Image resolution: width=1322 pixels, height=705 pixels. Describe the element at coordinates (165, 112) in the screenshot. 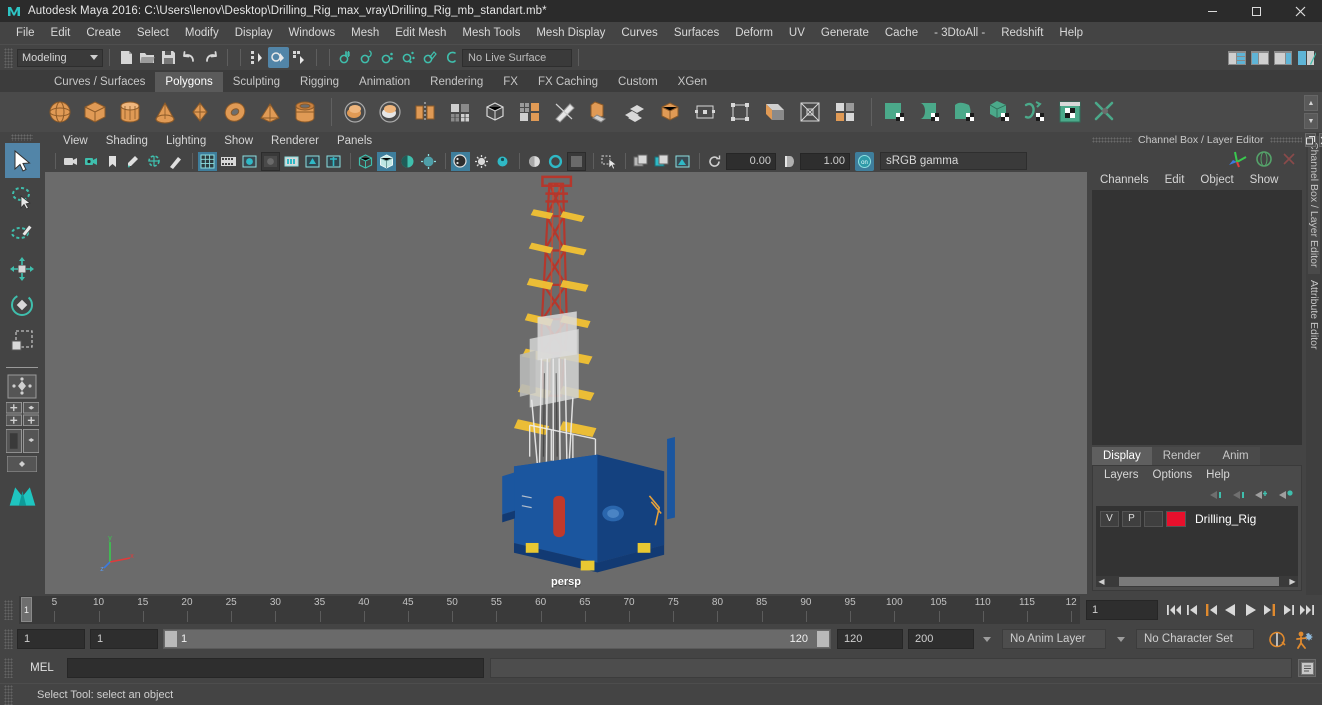

I see `poly-cone-icon` at that location.